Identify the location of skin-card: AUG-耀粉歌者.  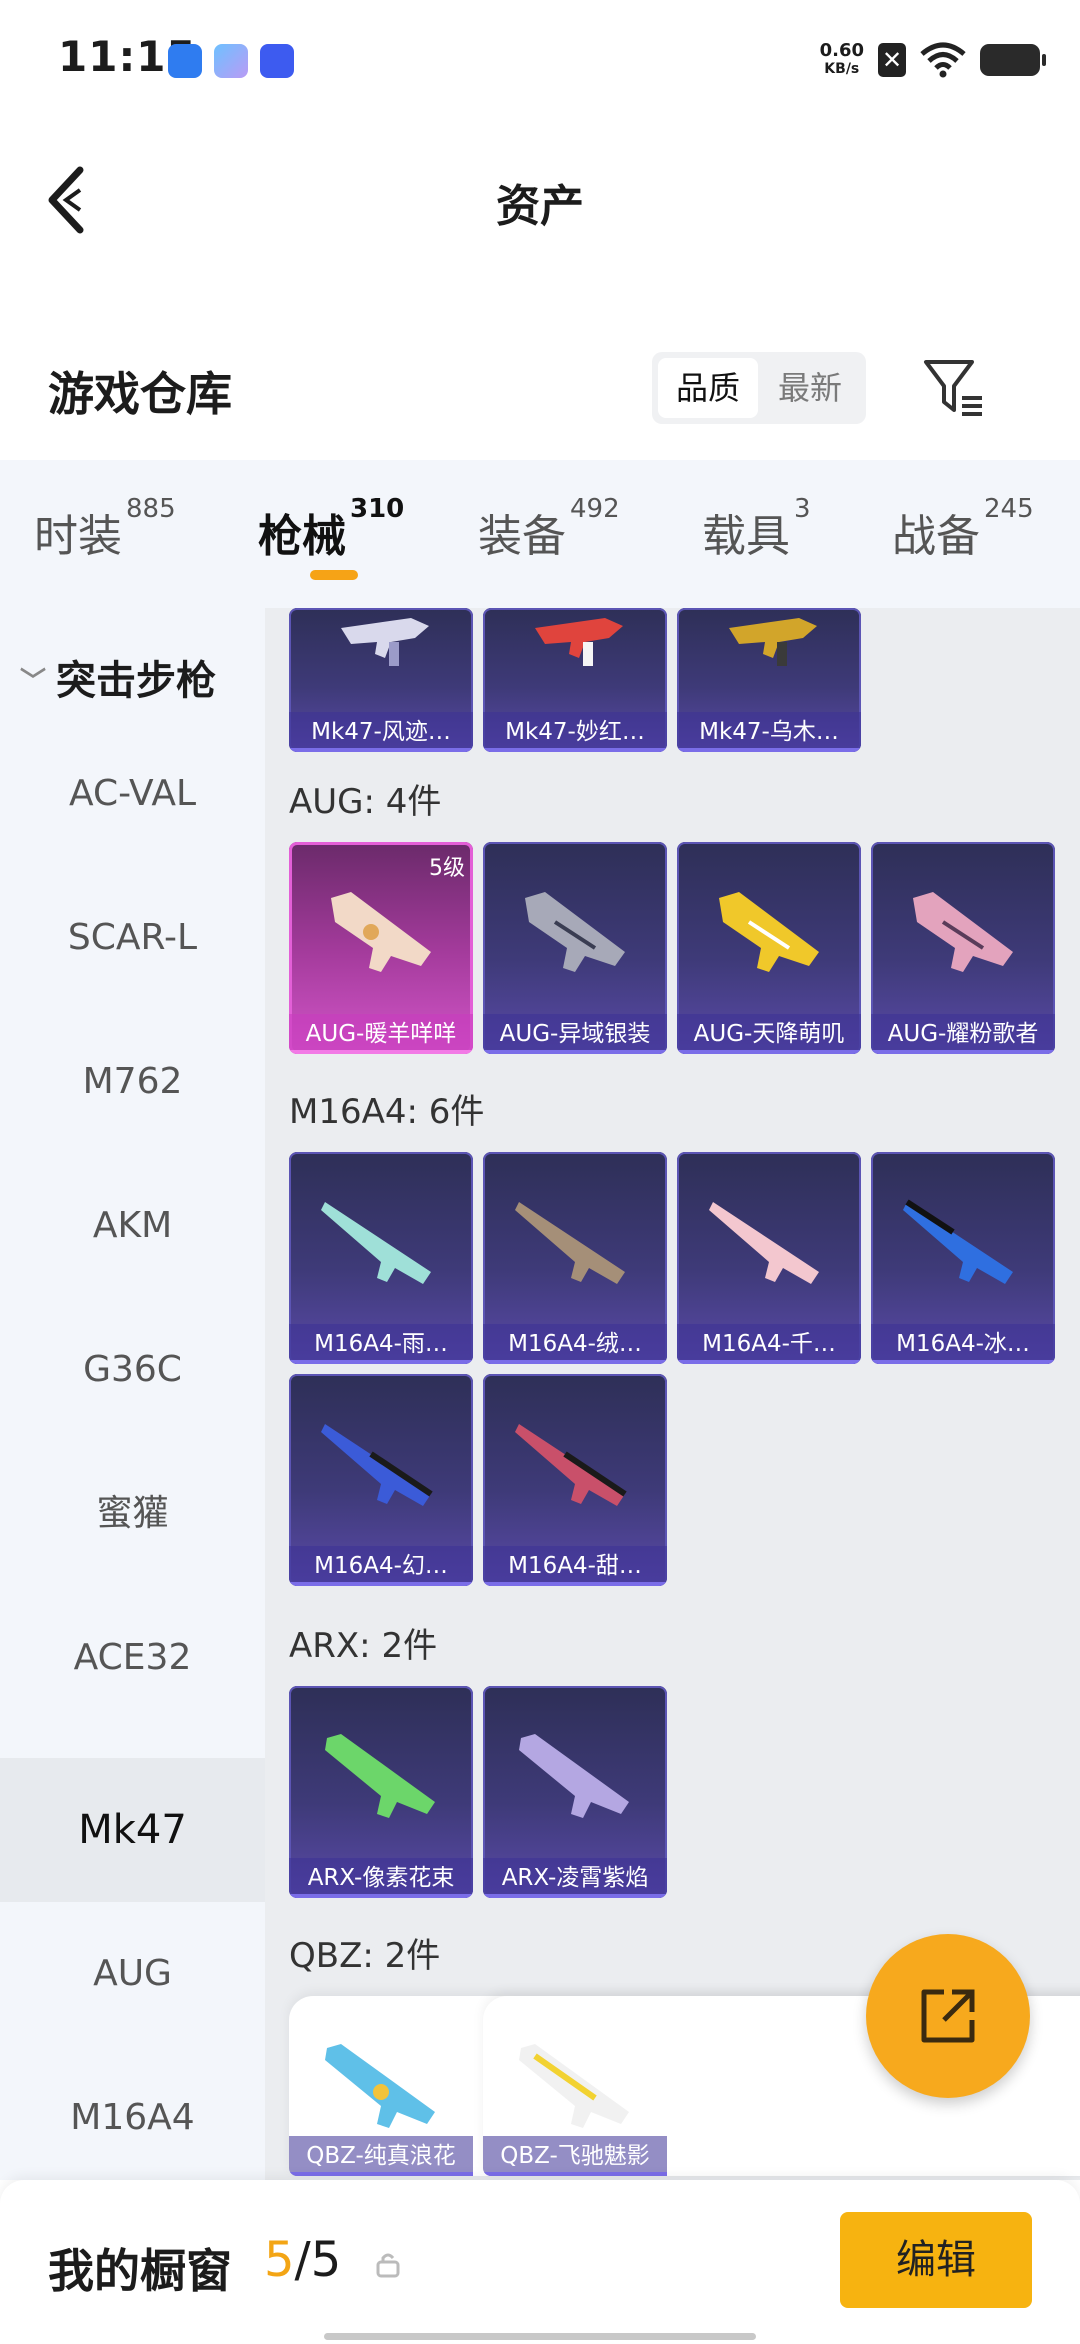
(963, 948).